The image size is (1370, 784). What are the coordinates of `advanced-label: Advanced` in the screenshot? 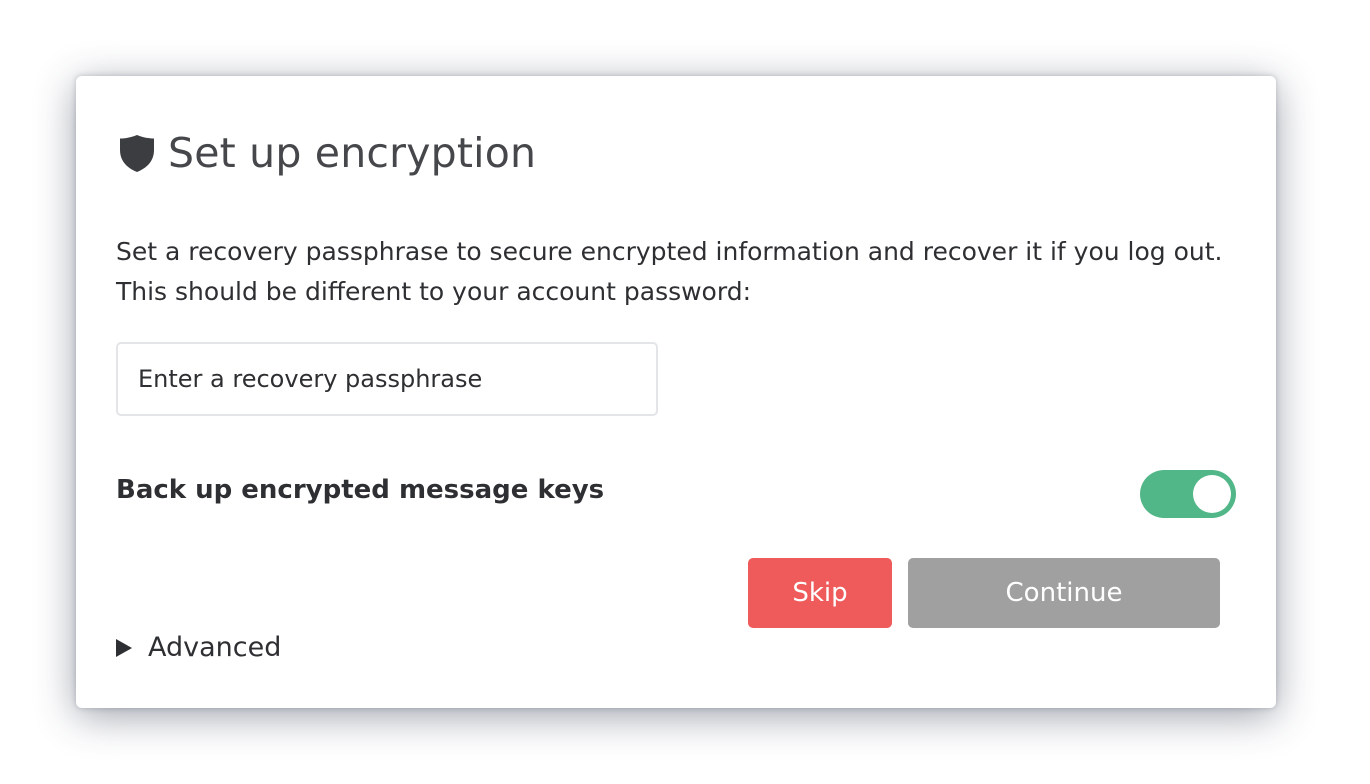 It's located at (215, 647).